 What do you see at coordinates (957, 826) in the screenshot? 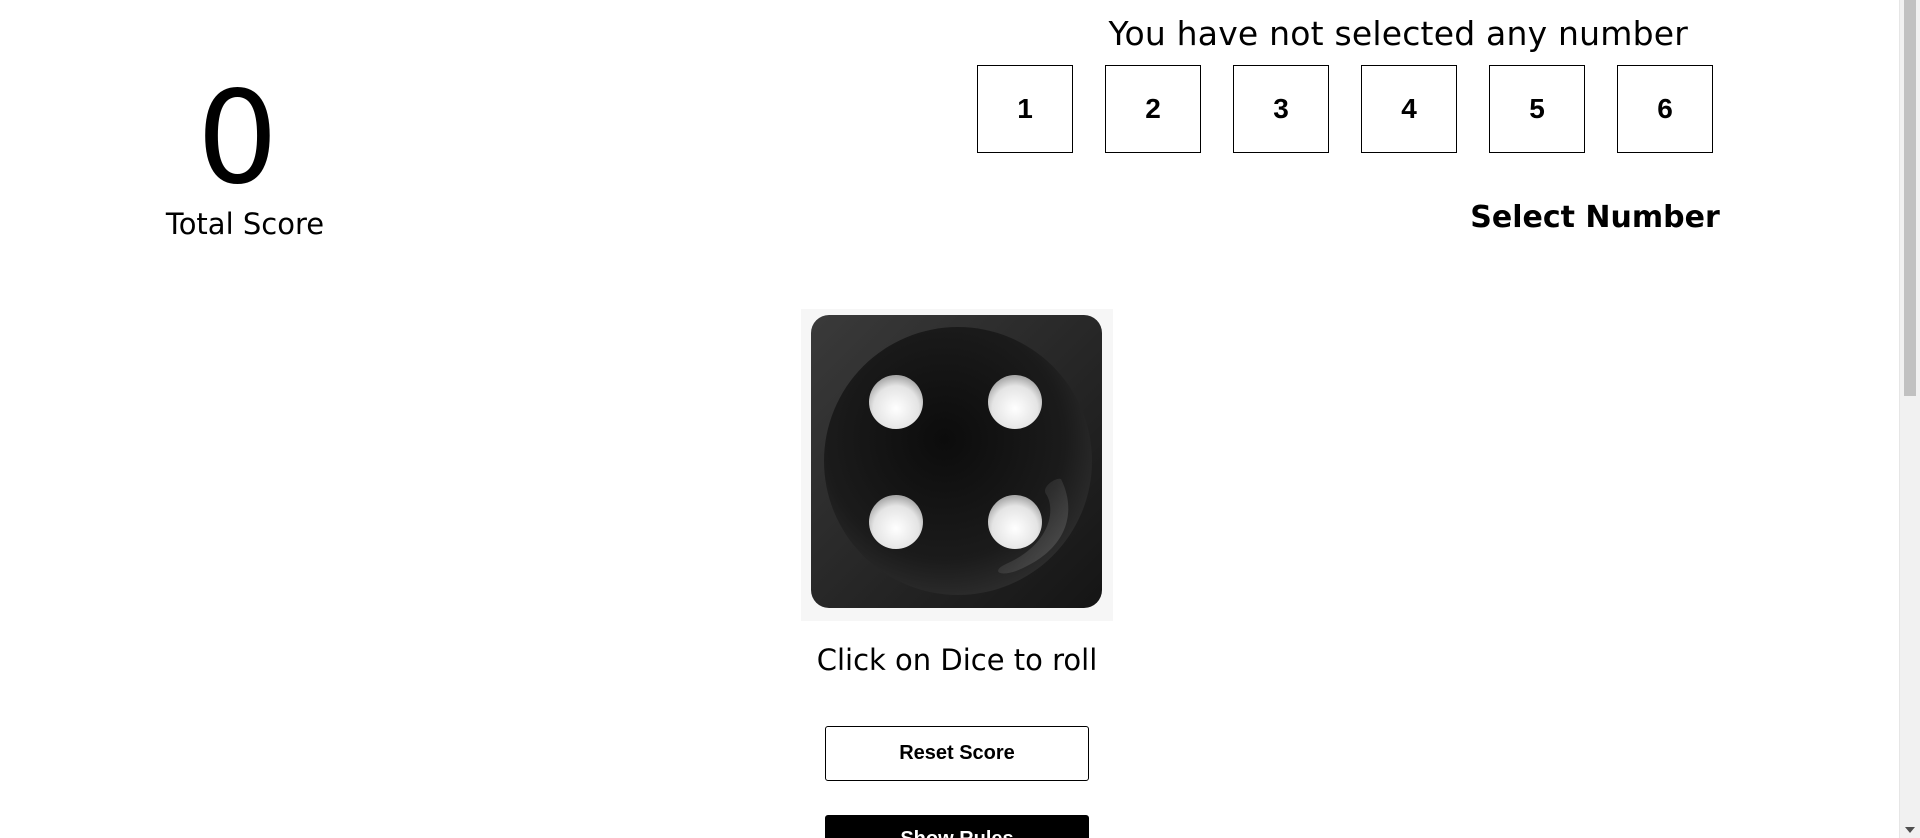
I see `show-rules-button: Show Rules` at bounding box center [957, 826].